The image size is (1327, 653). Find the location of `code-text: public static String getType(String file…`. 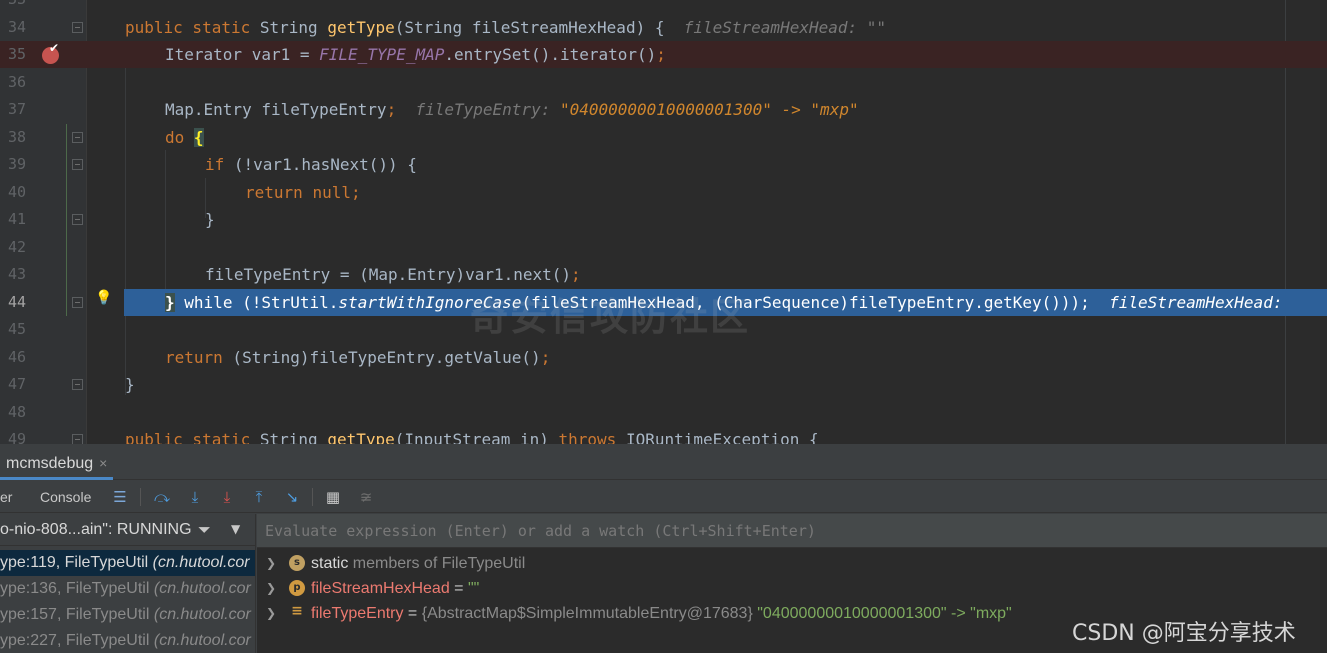

code-text: public static String getType(String file… is located at coordinates (506, 27).